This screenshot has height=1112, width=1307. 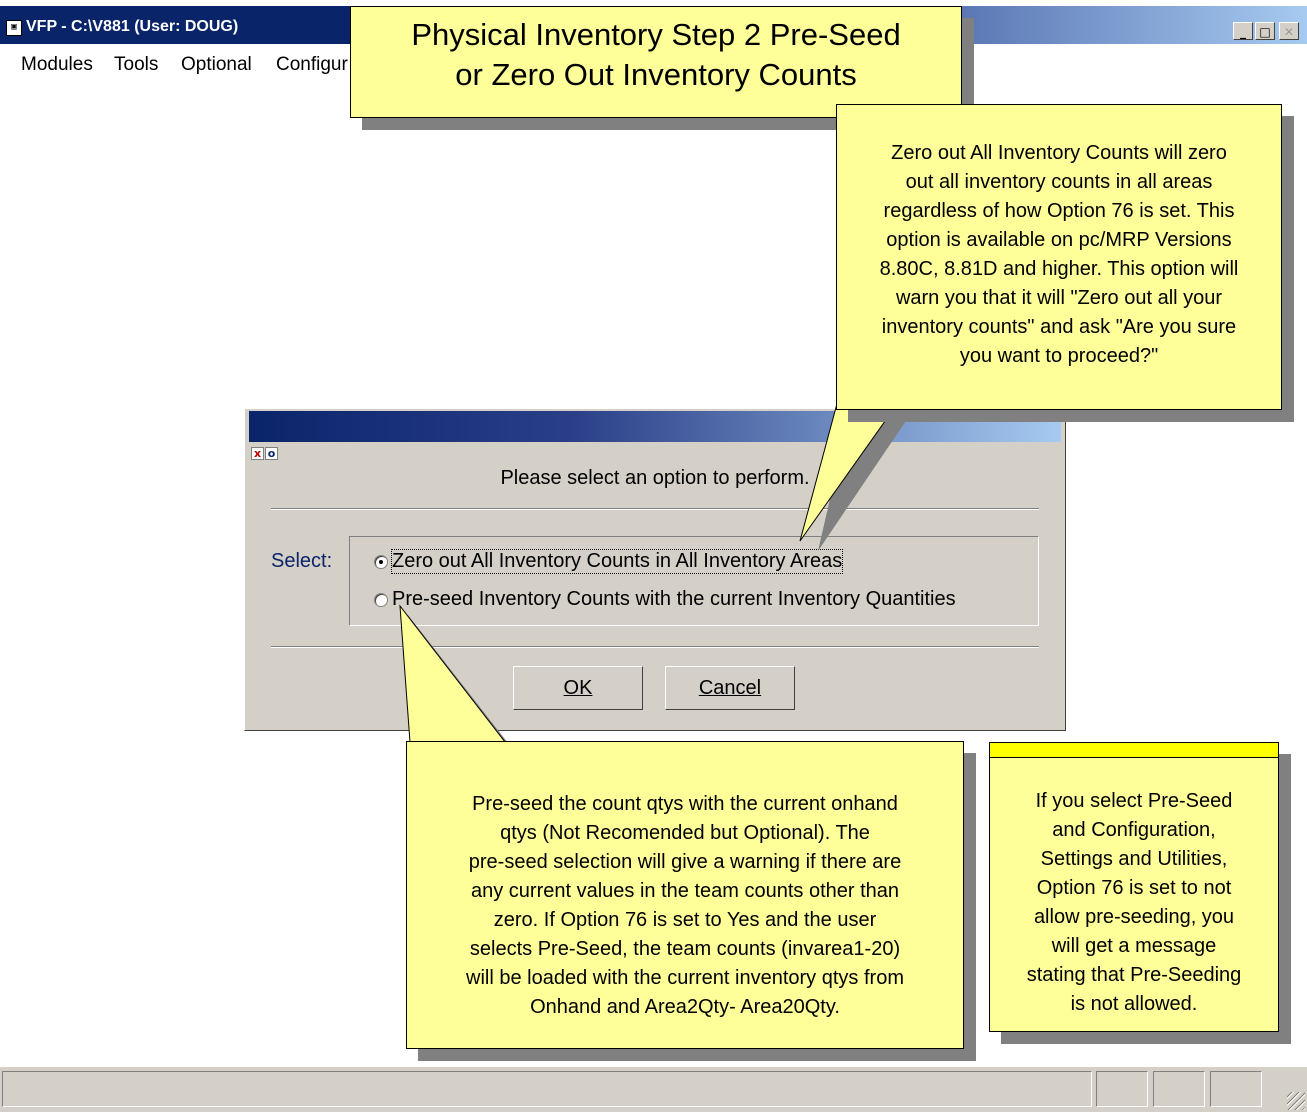 I want to click on callout-line: option is available on pc/MRP Versions, so click(x=1059, y=240).